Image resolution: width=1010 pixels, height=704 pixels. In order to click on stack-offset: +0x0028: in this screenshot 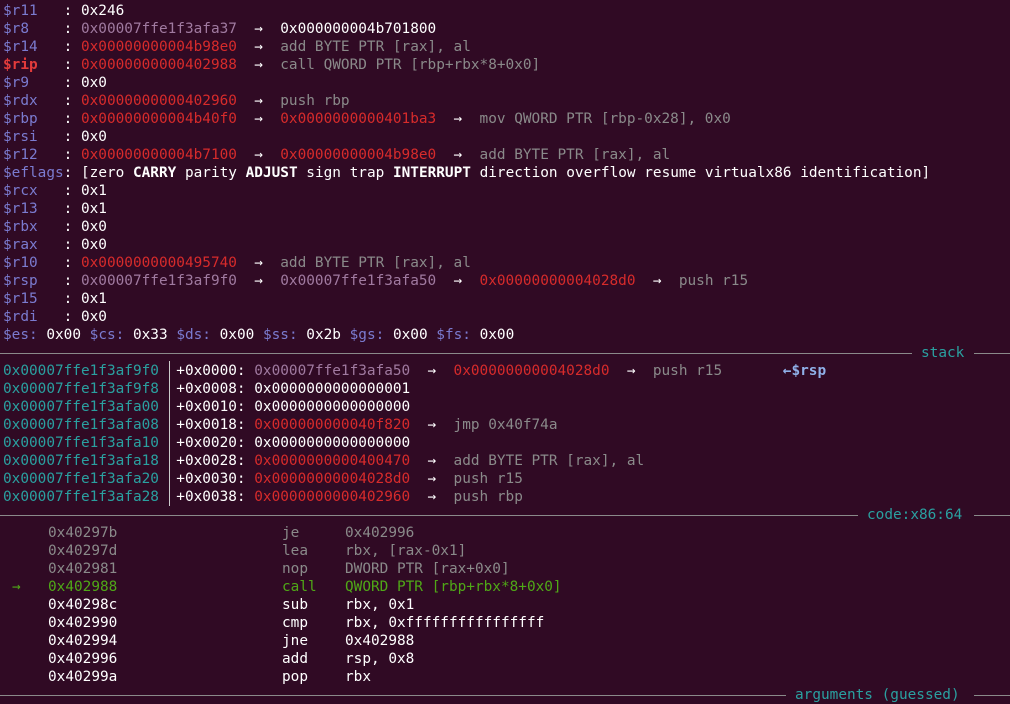, I will do `click(211, 461)`.